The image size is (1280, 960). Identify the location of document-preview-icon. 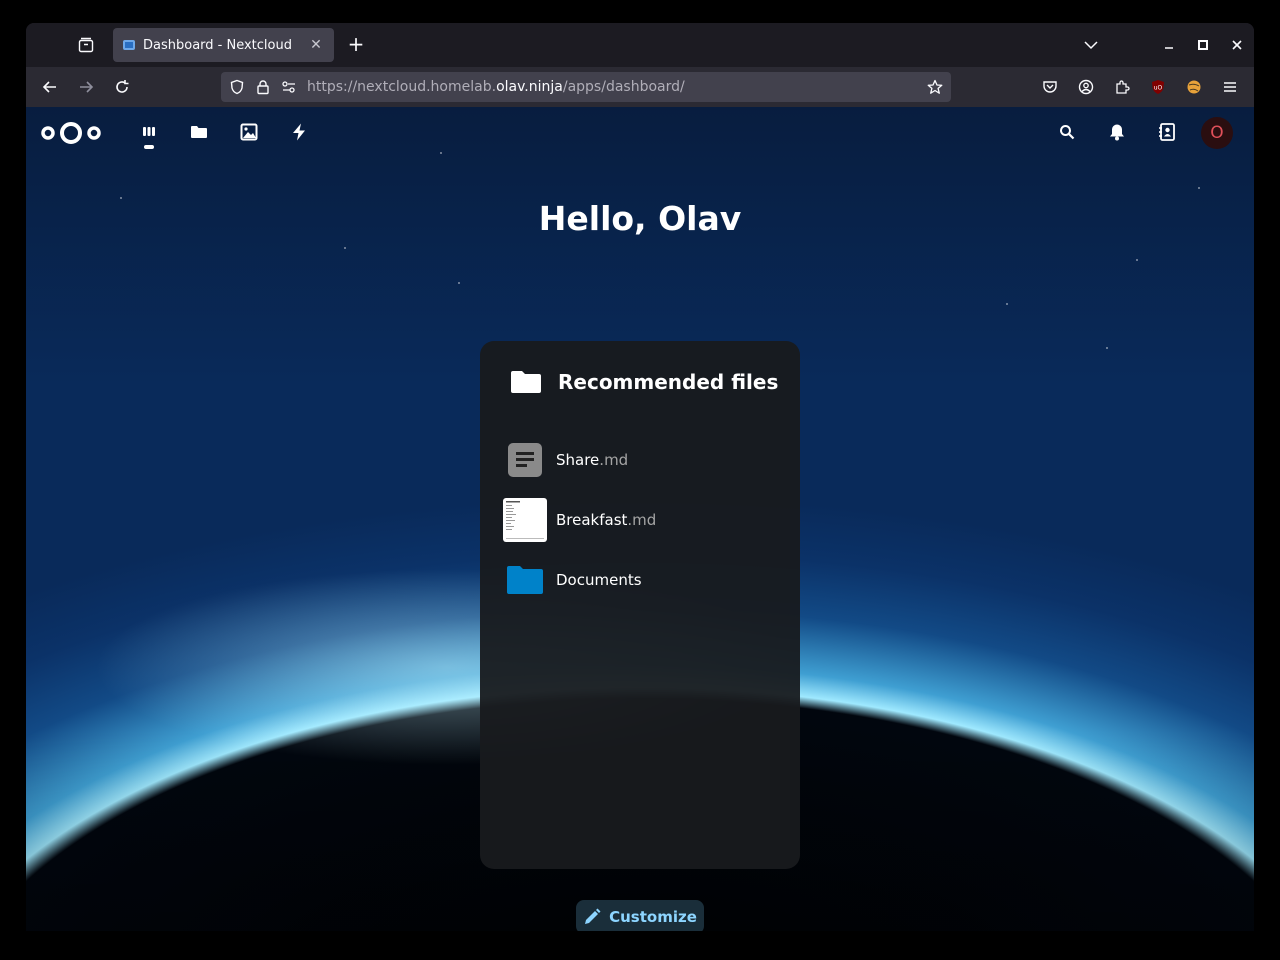
(525, 520).